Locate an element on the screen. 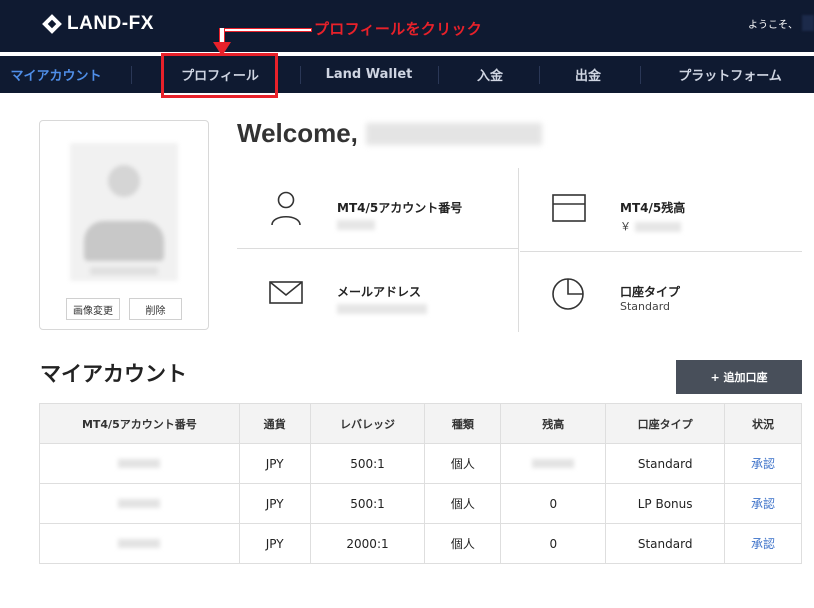 The height and width of the screenshot is (608, 814). annotation-arrow-shaft is located at coordinates (268, 30).